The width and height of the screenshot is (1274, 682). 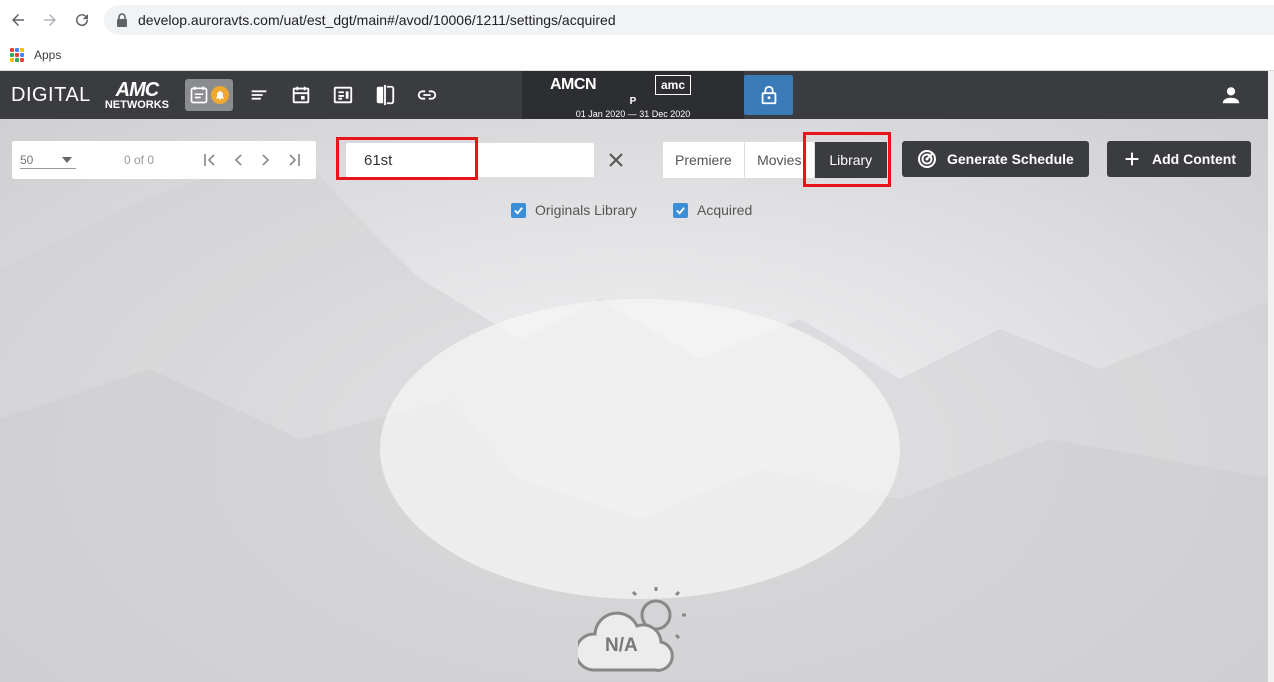 I want to click on close-icon, so click(x=616, y=160).